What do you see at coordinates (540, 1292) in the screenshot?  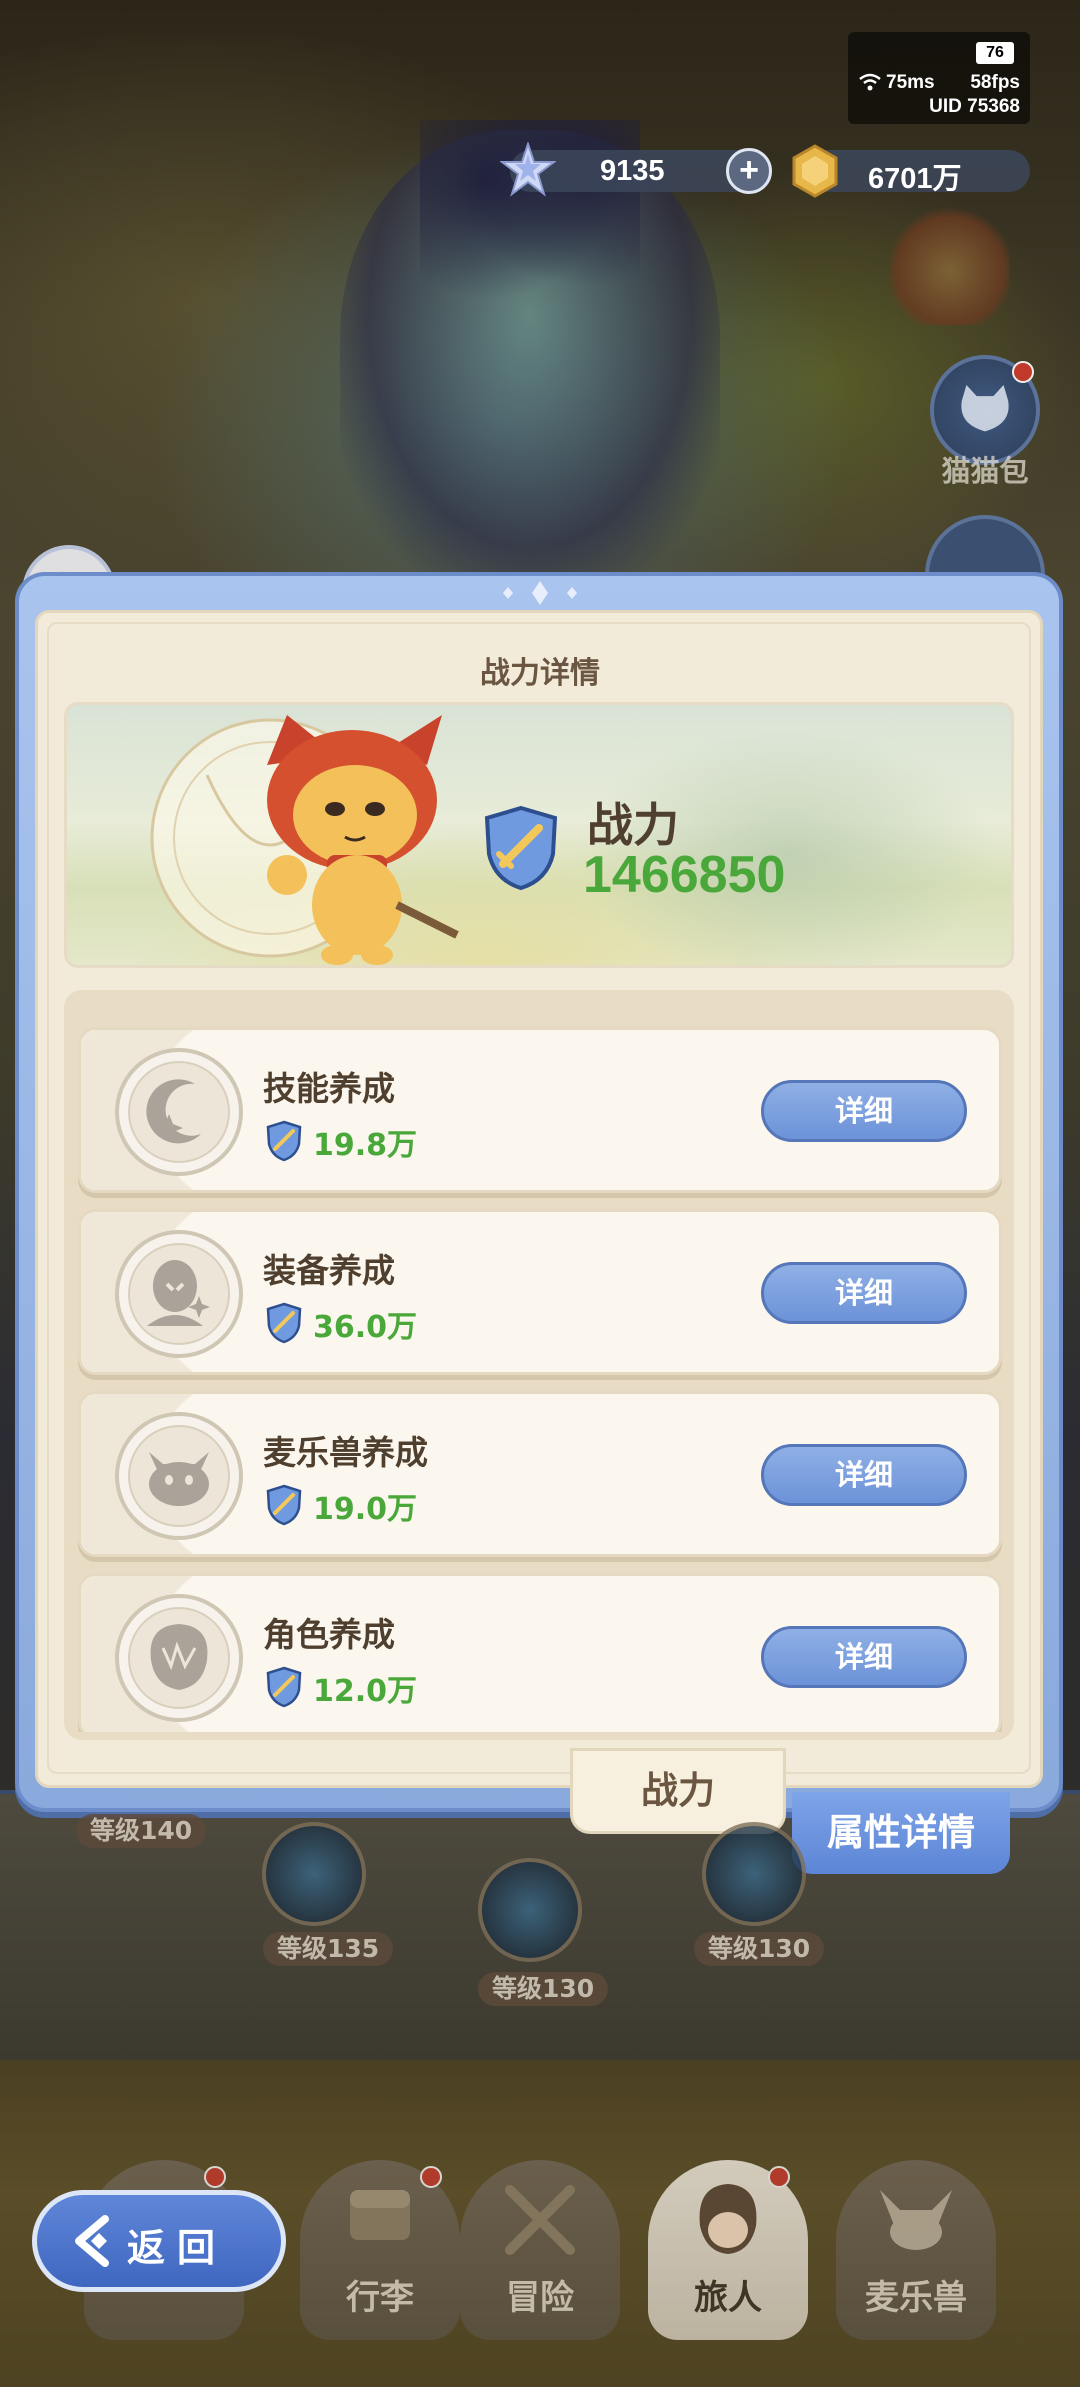 I see `cultivation-card-equipment: 装备养成 36.0万 详细` at bounding box center [540, 1292].